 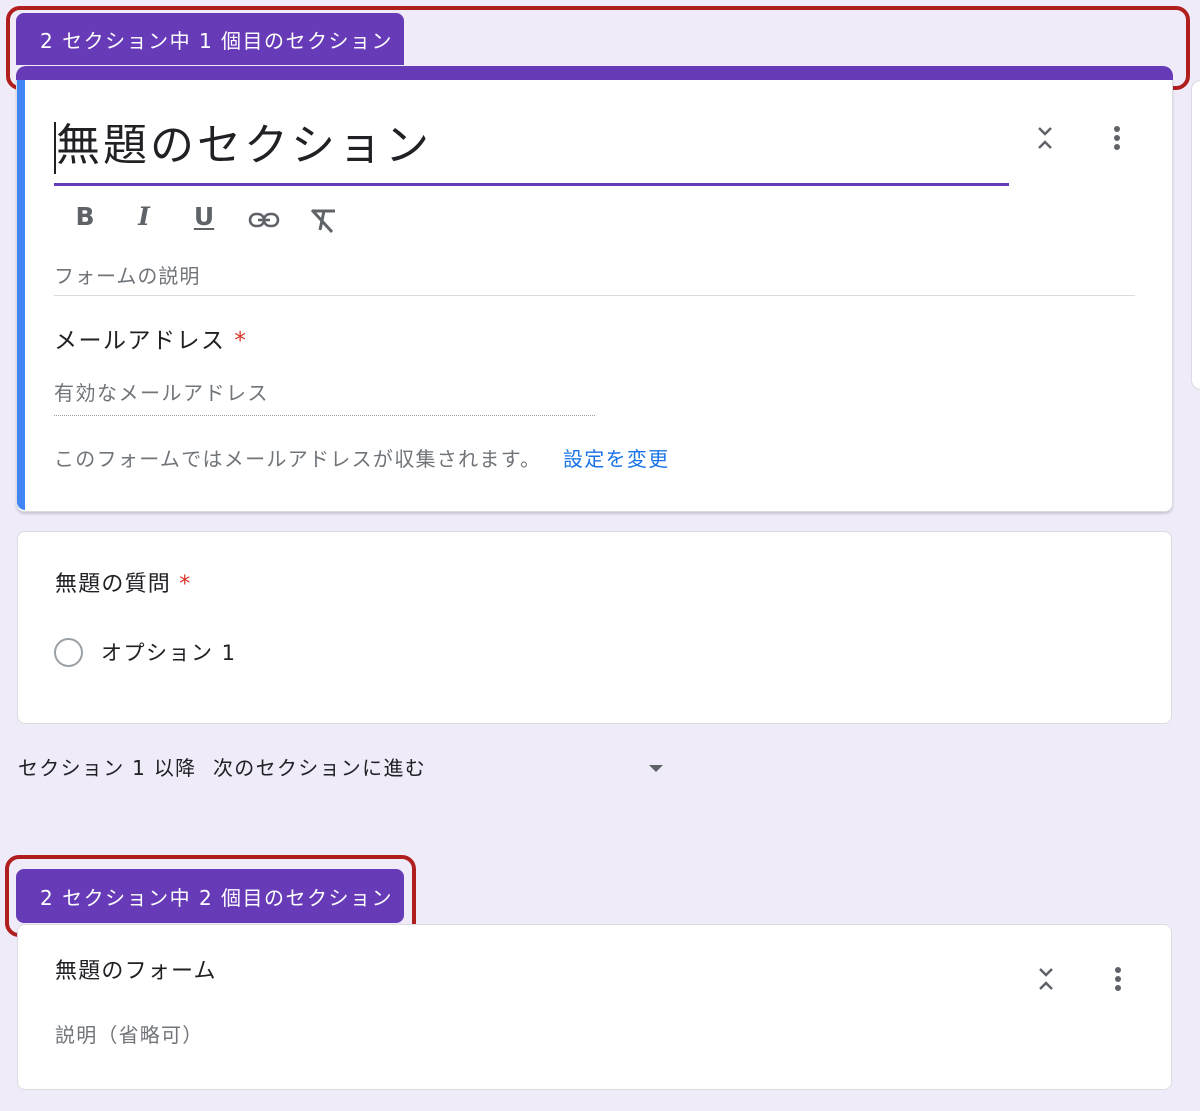 What do you see at coordinates (298, 459) in the screenshot?
I see `email-notice-text: このフォームではメールアドレスが収集されます。` at bounding box center [298, 459].